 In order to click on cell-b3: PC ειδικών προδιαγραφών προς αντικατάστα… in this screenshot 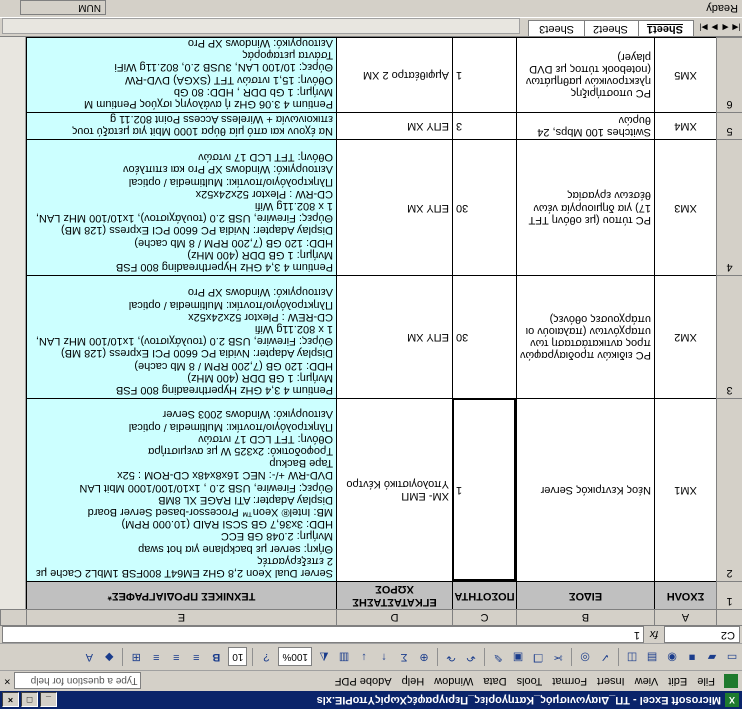, I will do `click(585, 336)`.